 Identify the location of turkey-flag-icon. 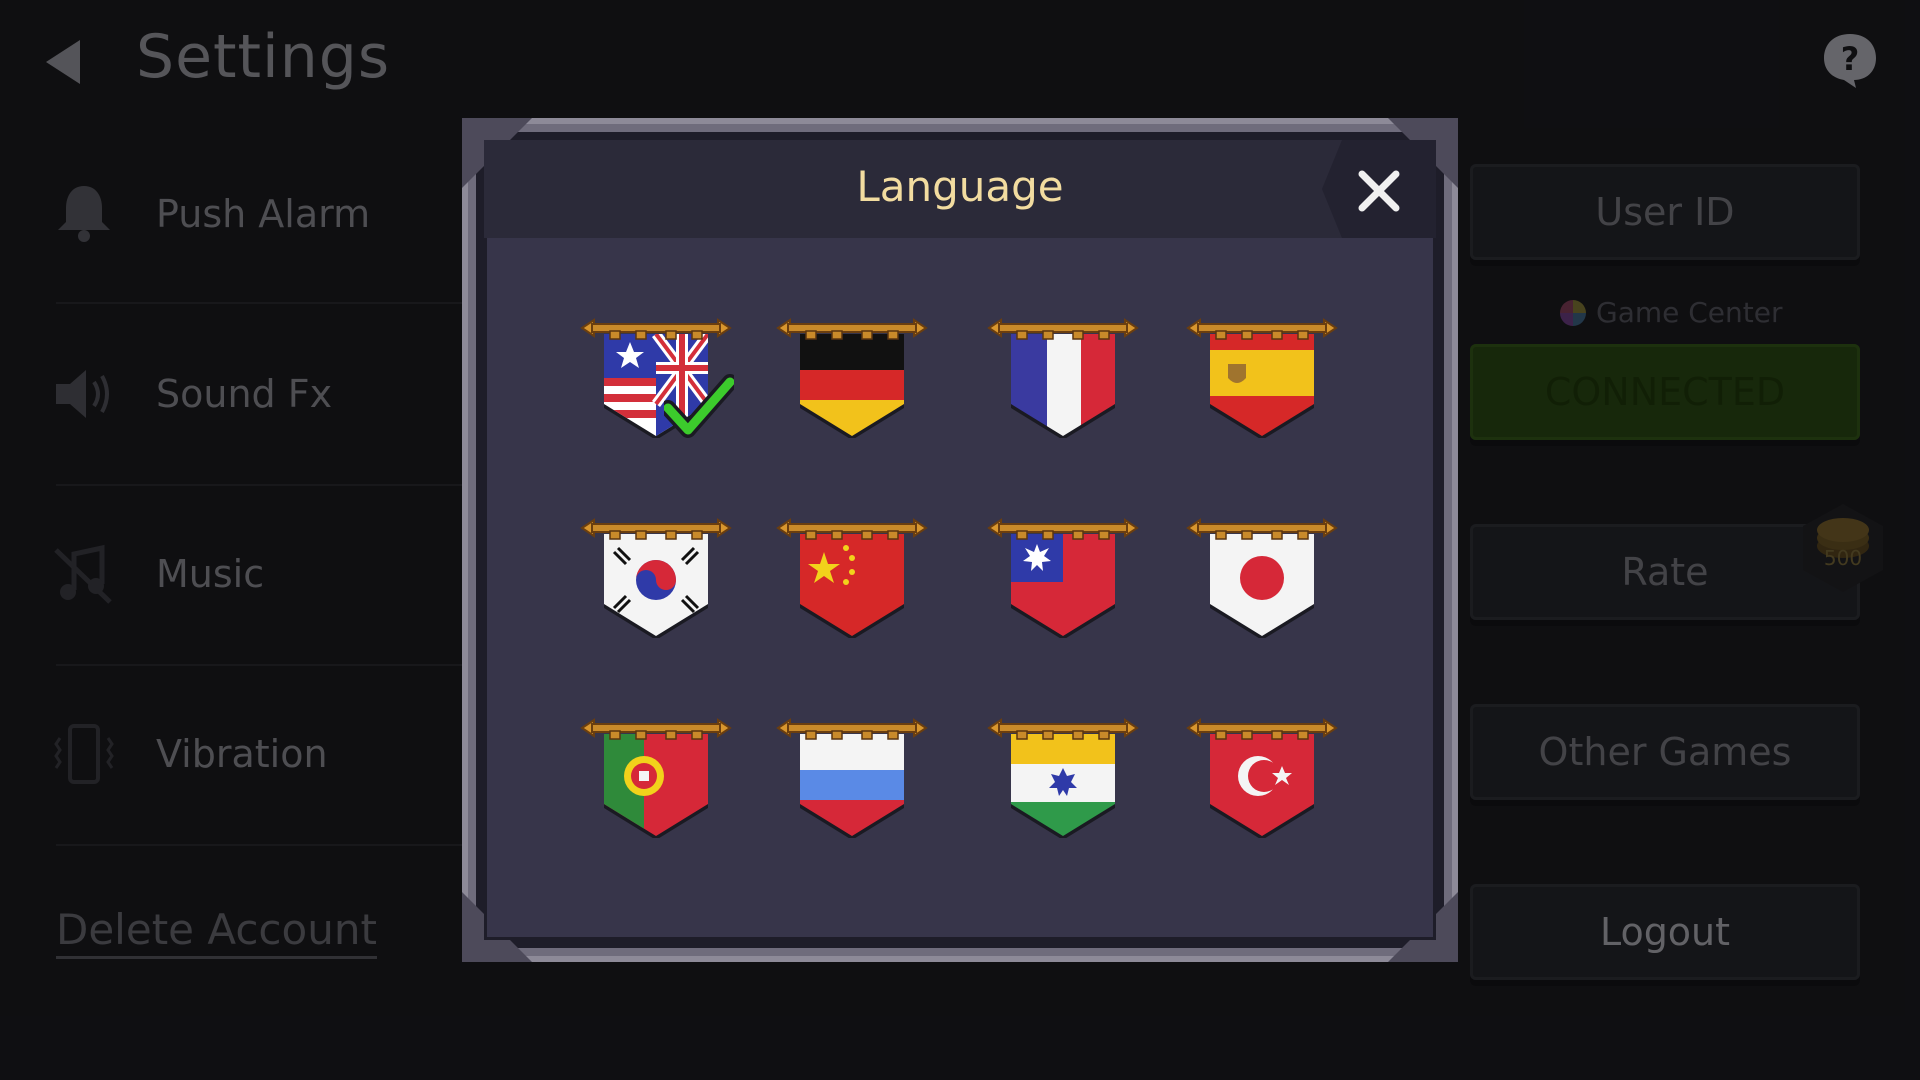
(1262, 778).